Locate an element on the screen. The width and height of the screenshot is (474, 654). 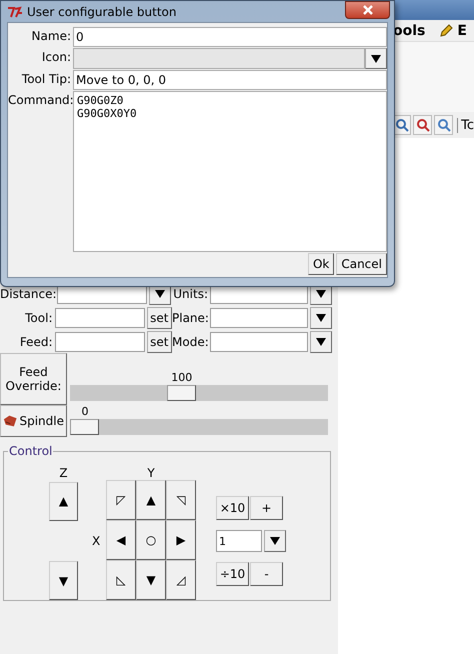
minus-button: - is located at coordinates (266, 574).